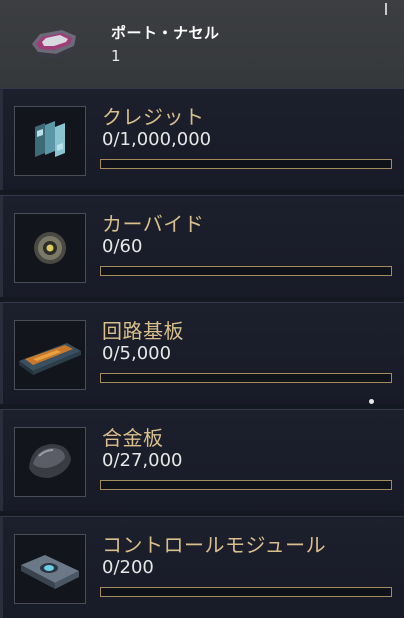 The width and height of the screenshot is (404, 618). Describe the element at coordinates (50, 572) in the screenshot. I see `control-module-icon` at that location.